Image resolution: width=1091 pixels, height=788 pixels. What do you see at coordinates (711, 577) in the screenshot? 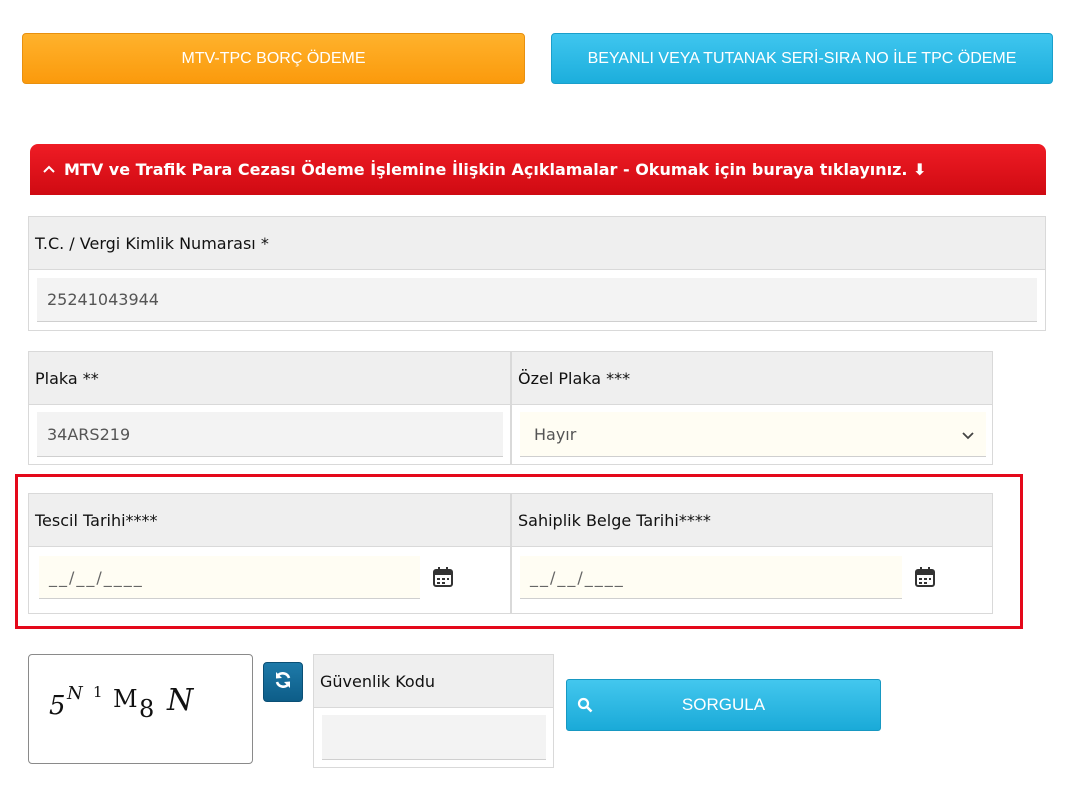
I see `sahiplik-belge-tarihi-input: __/__/____` at bounding box center [711, 577].